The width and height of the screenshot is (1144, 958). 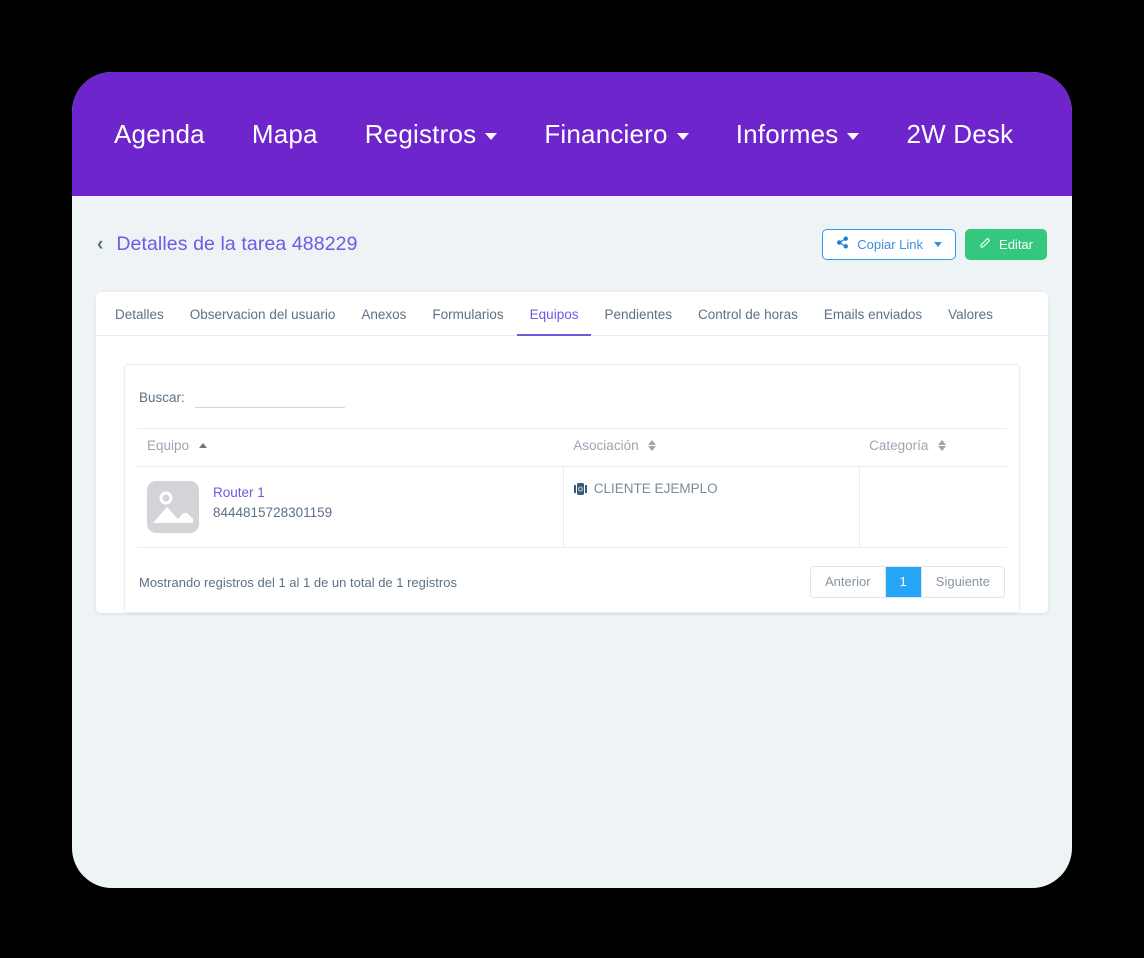 I want to click on column-label: Asociación, so click(x=606, y=445).